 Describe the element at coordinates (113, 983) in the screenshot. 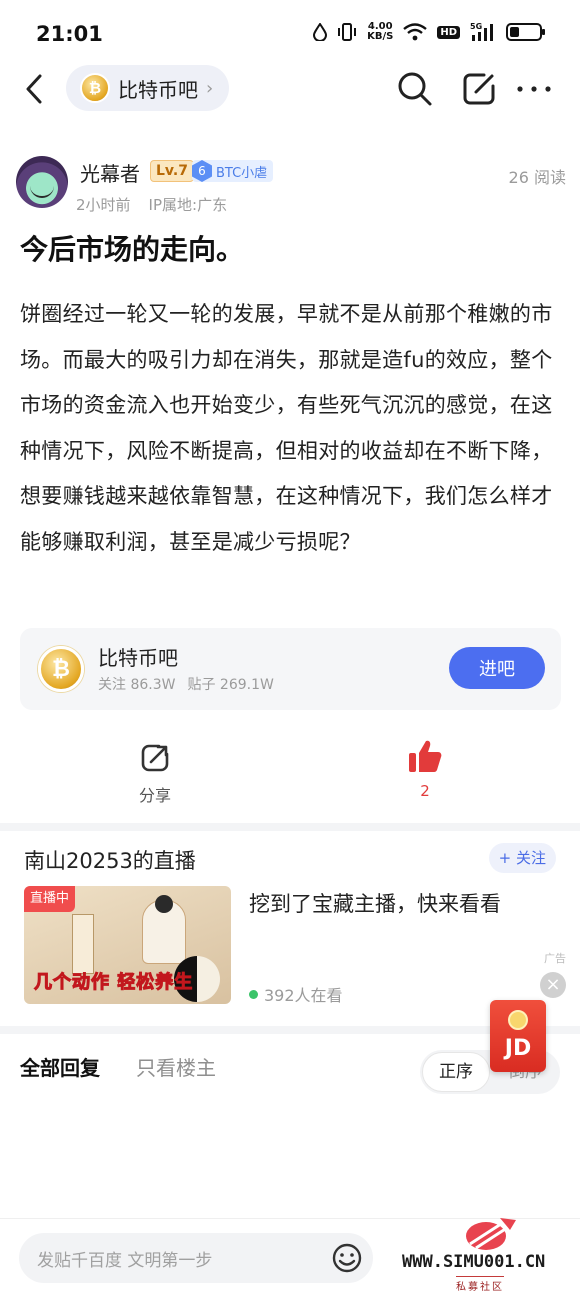

I see `thumb-caption: 几个动作 轻松养生` at that location.